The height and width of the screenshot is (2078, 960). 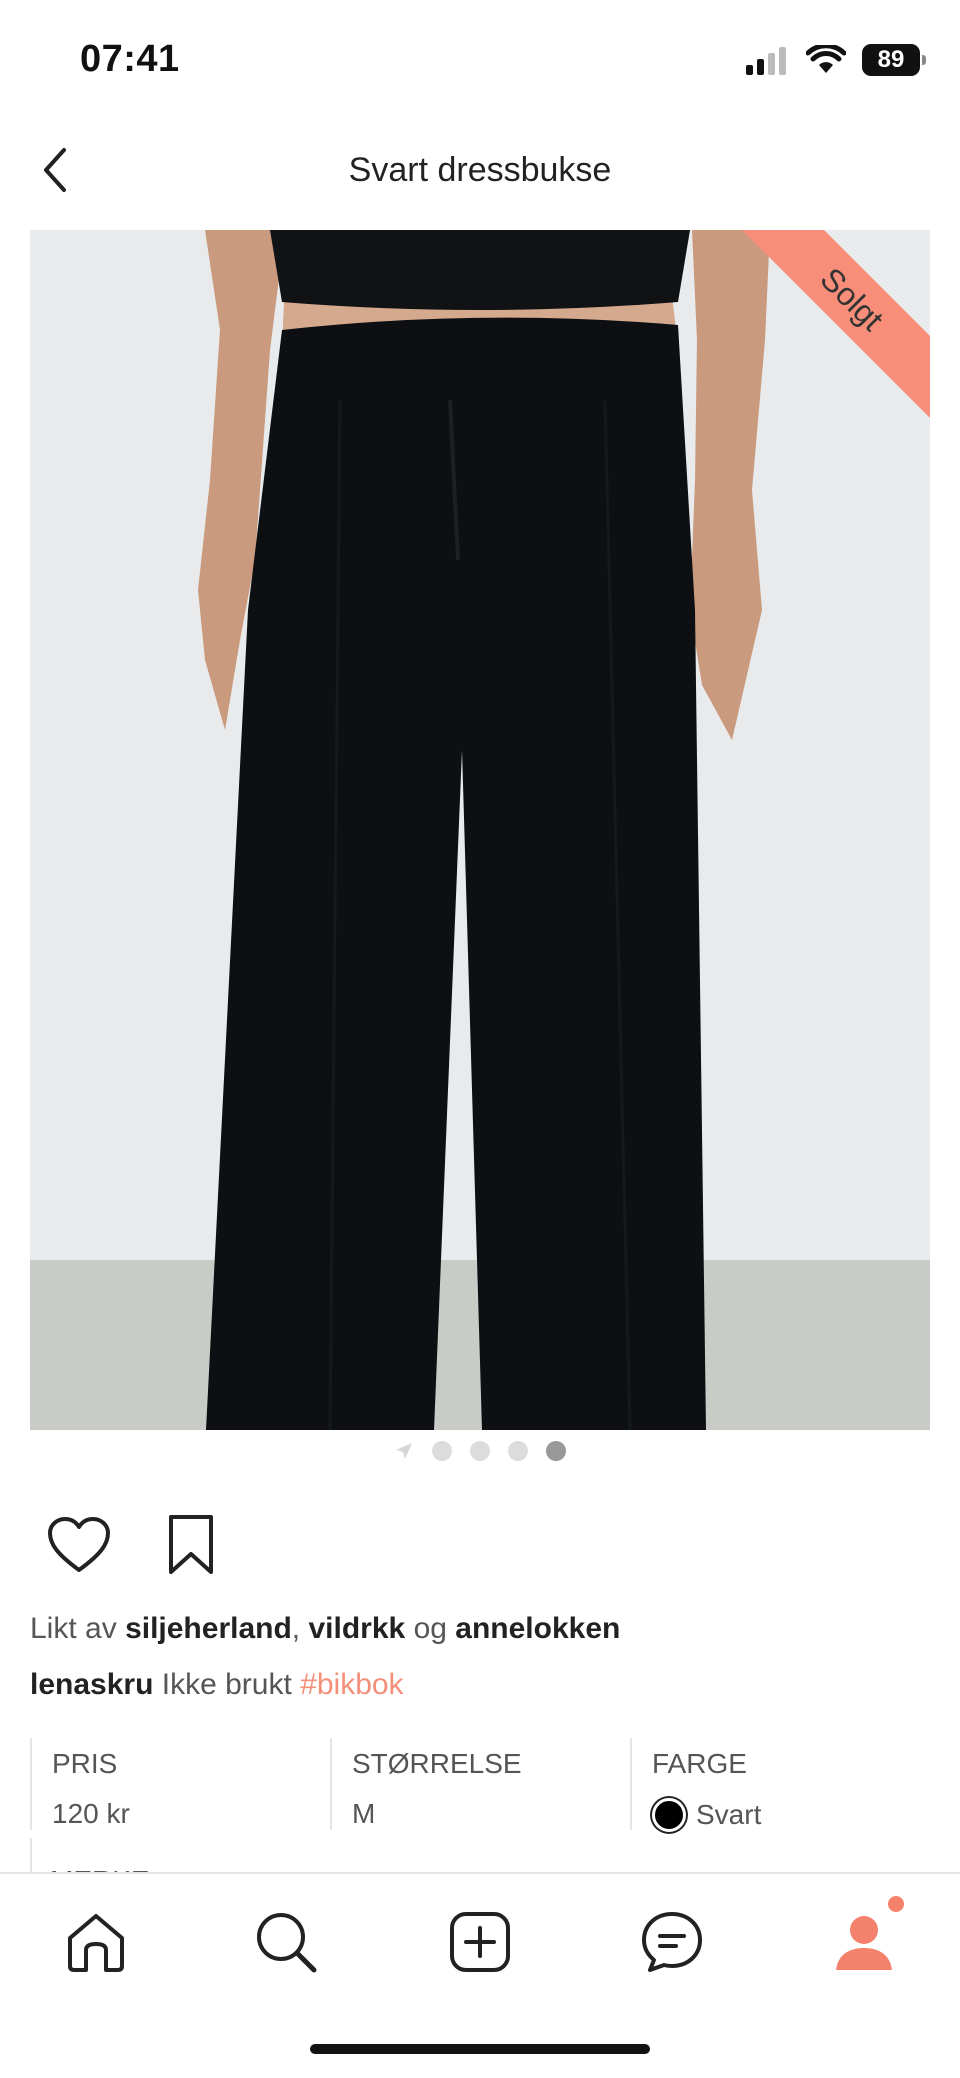 What do you see at coordinates (356, 1628) in the screenshot?
I see `liked-by-user-link: vildrkk` at bounding box center [356, 1628].